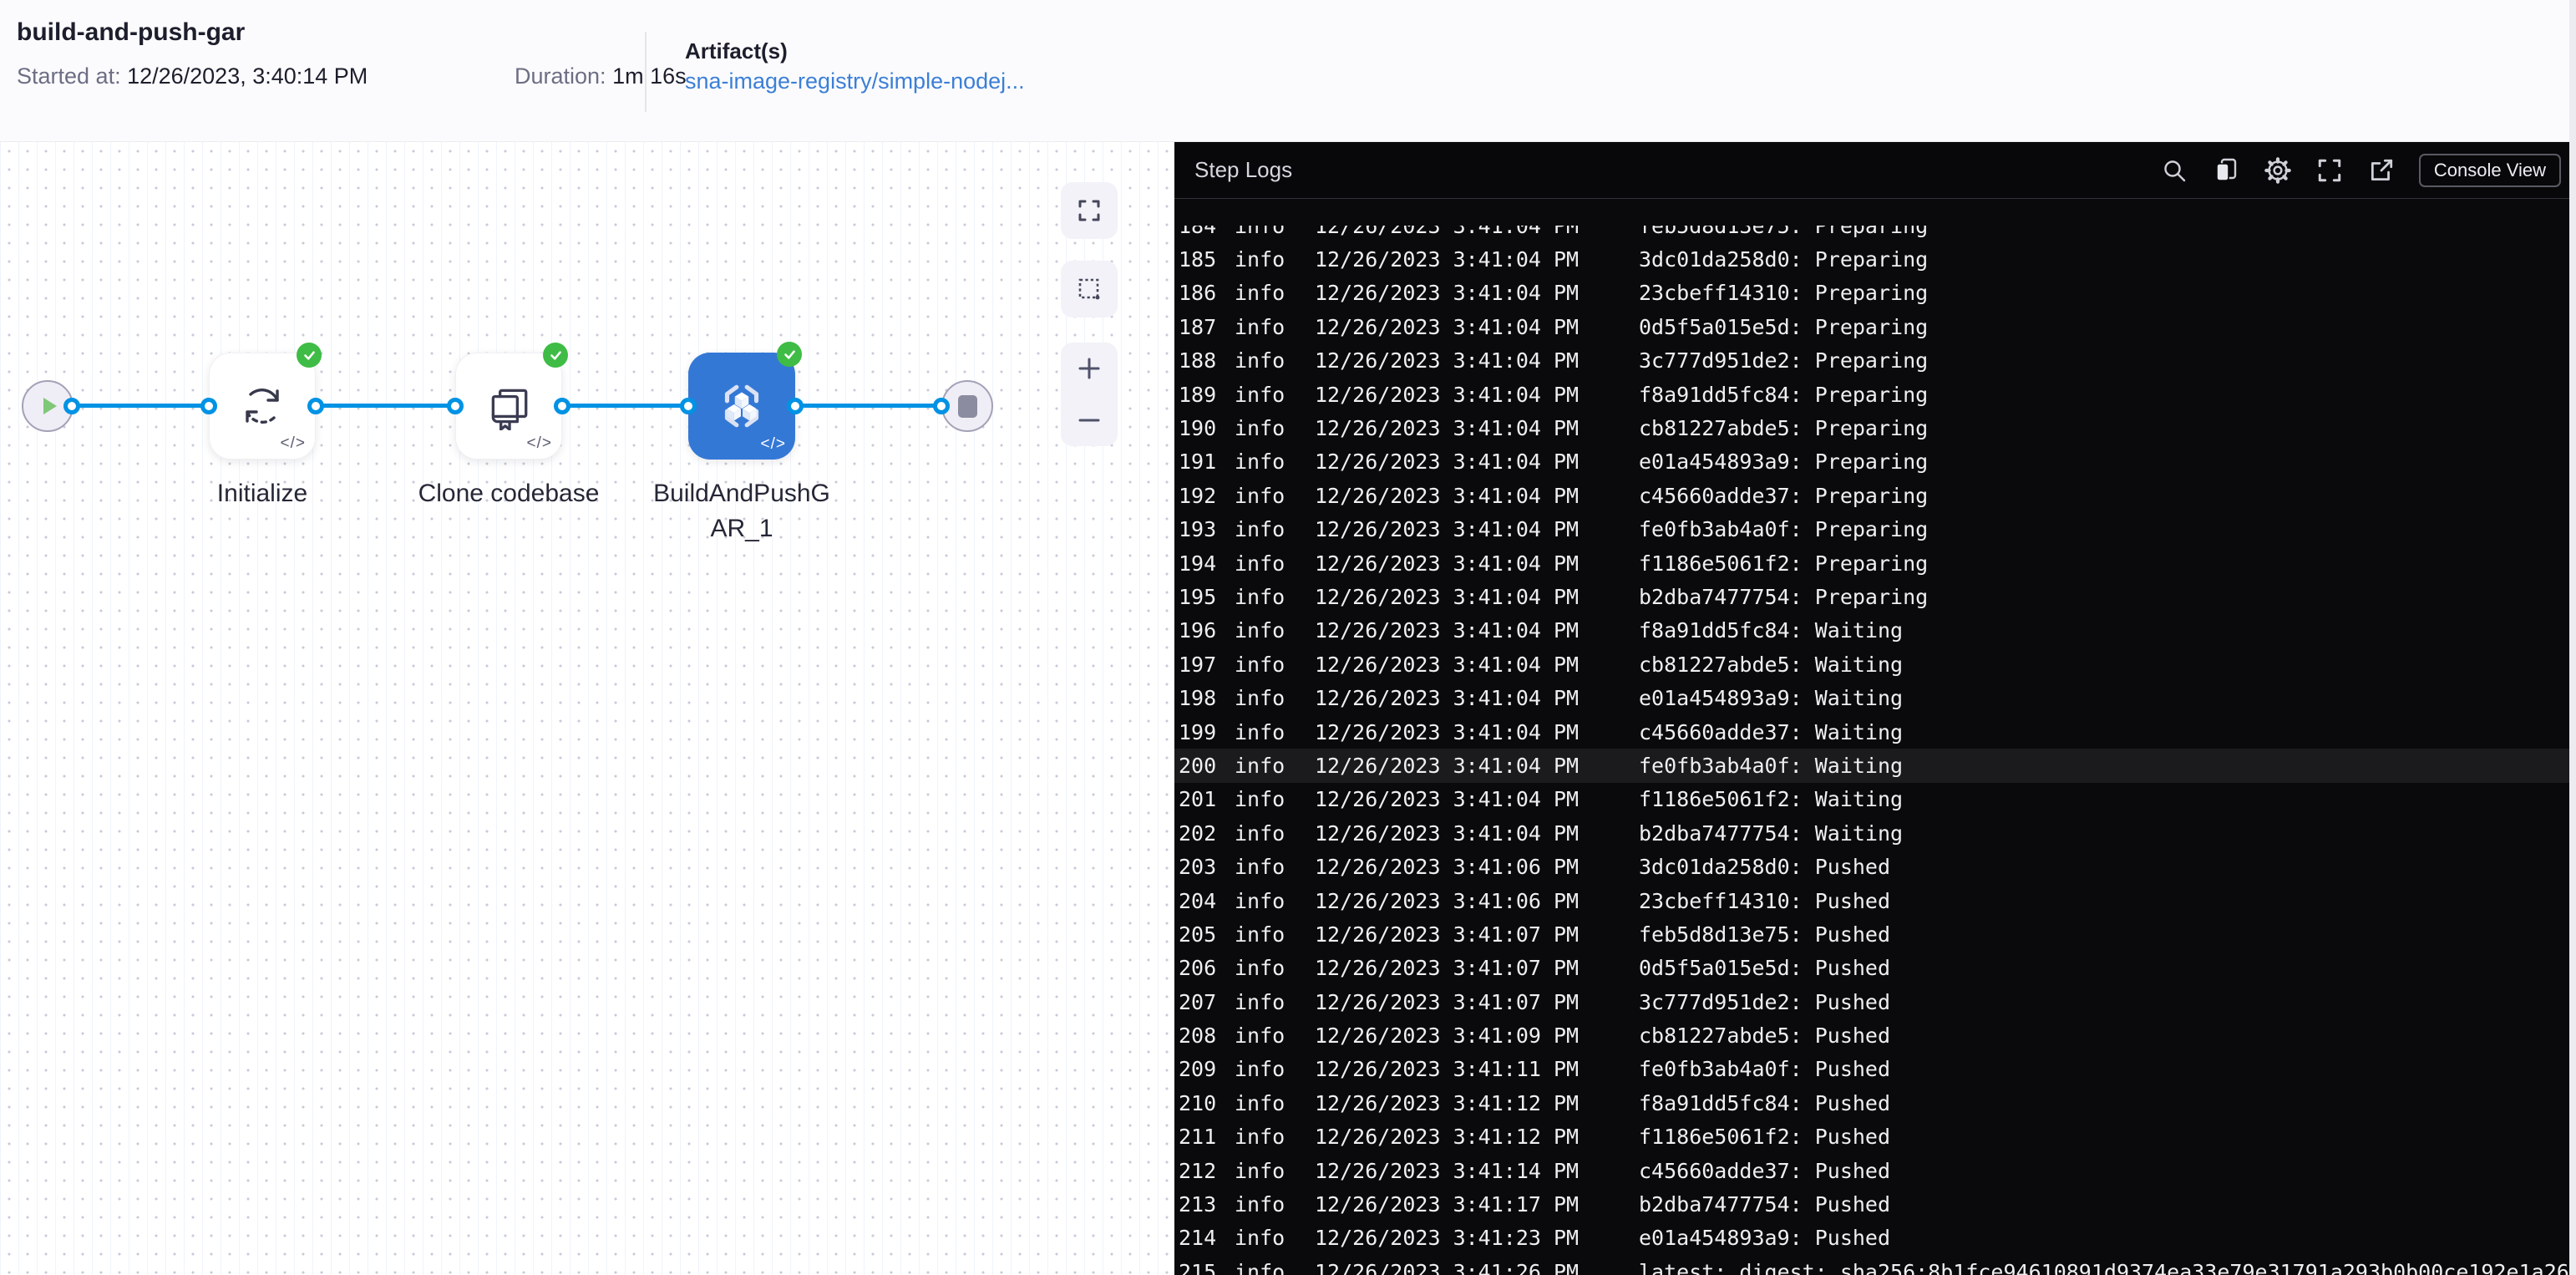 The height and width of the screenshot is (1275, 2576). I want to click on step-label-initialize: Initialize, so click(262, 493).